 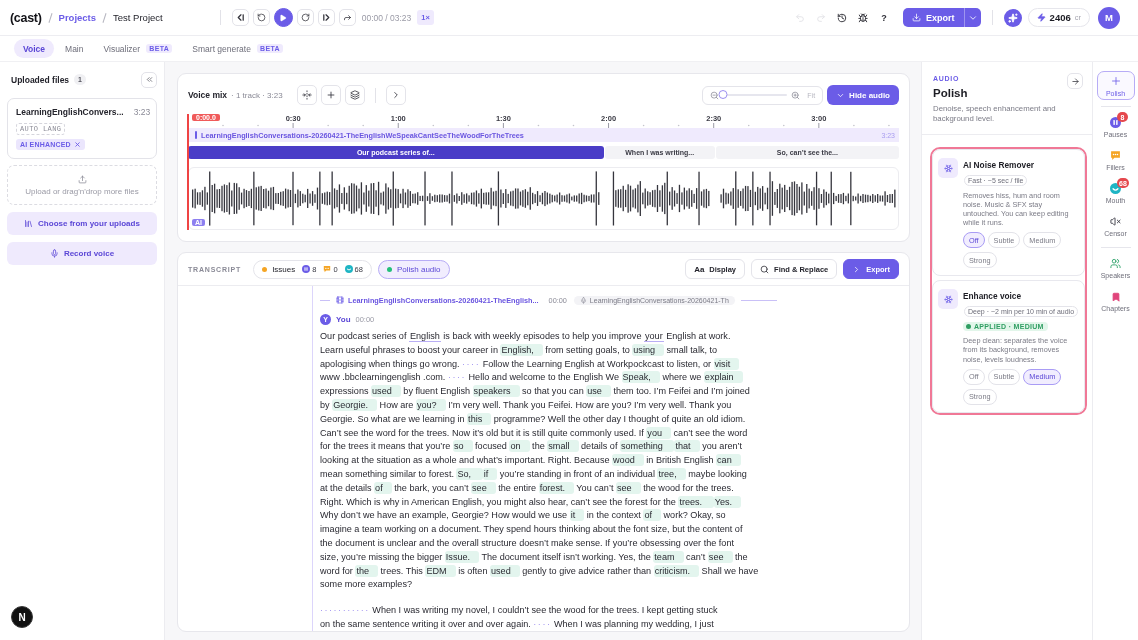 I want to click on skip-back-button, so click(x=240, y=17).